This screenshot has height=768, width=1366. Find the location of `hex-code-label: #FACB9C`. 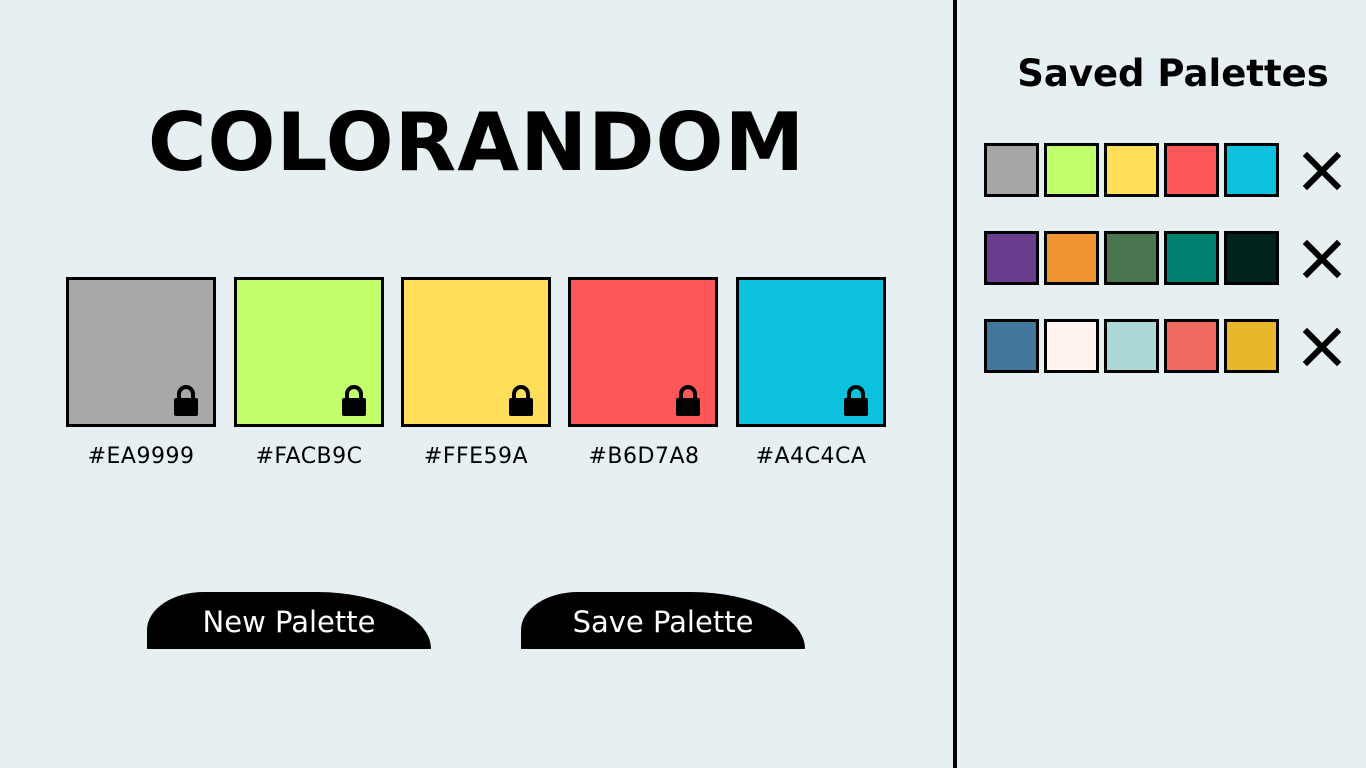

hex-code-label: #FACB9C is located at coordinates (309, 456).